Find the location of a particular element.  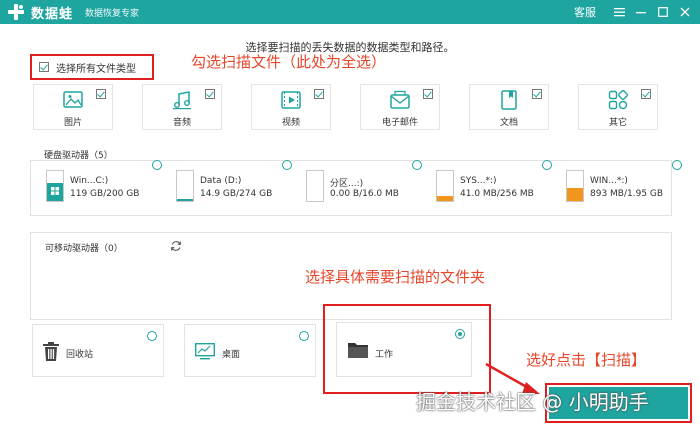

drive-c: Win...C:) 119 GB/200 GB is located at coordinates (106, 183).